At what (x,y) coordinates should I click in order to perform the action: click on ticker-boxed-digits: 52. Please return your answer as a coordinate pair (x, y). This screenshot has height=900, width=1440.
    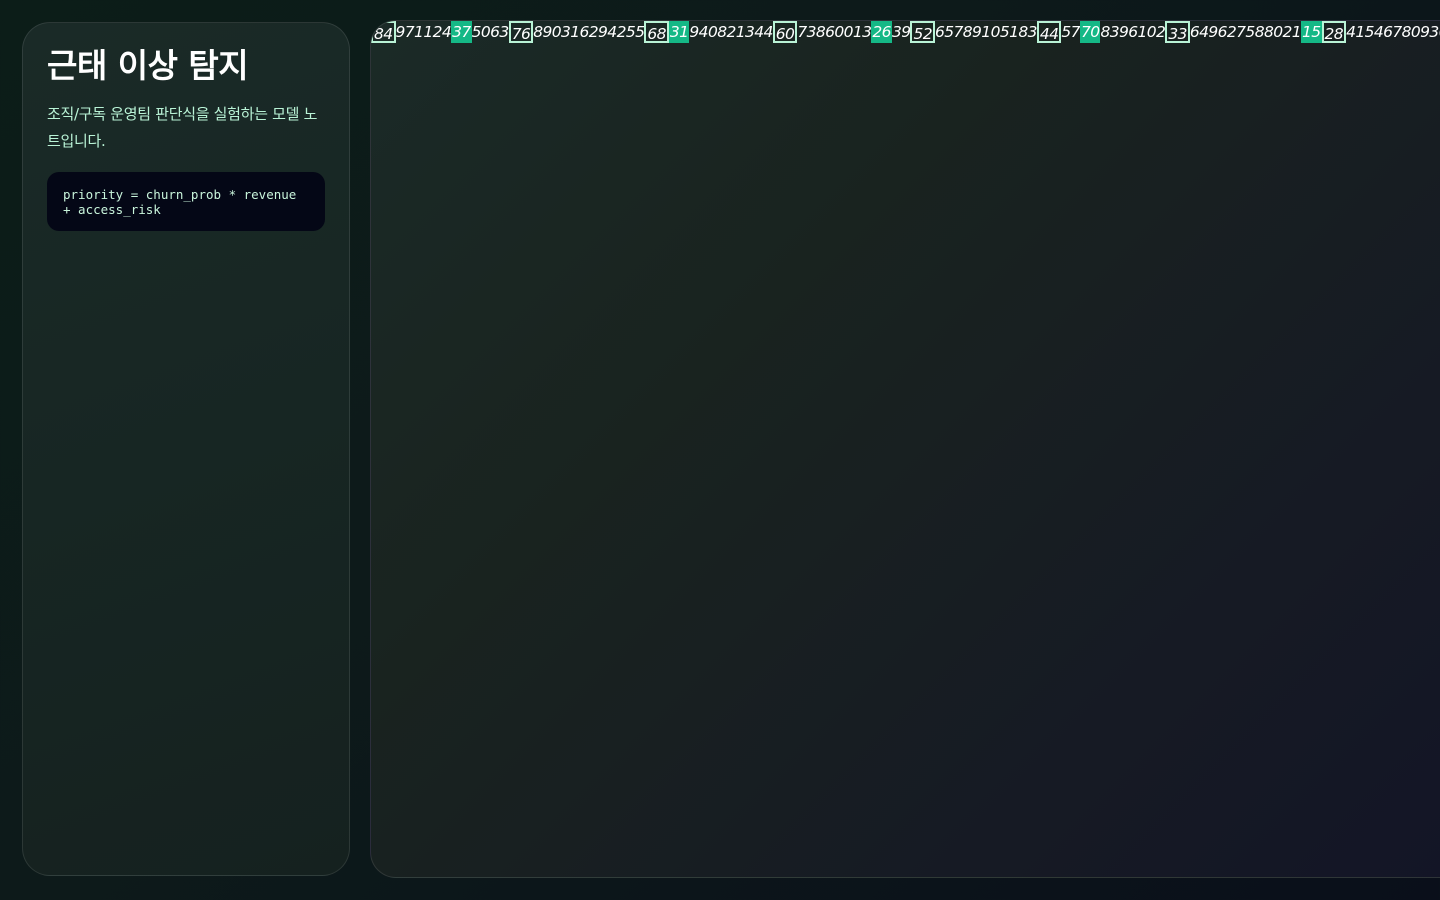
    Looking at the image, I should click on (922, 32).